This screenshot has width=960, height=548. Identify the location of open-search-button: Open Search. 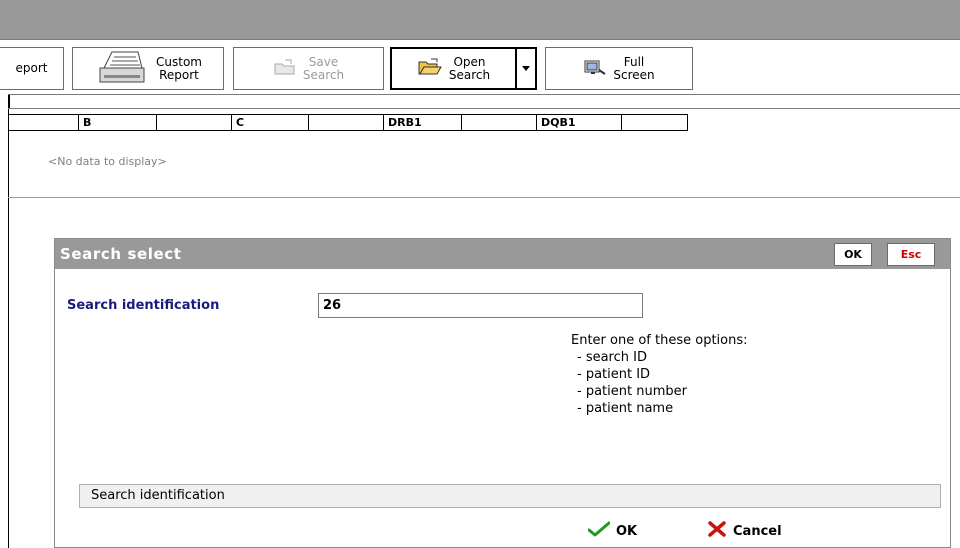
(453, 68).